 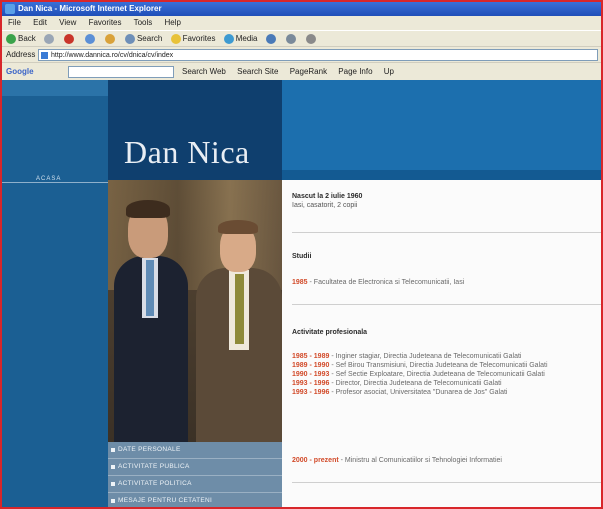 I want to click on refresh-icon, so click(x=89, y=38).